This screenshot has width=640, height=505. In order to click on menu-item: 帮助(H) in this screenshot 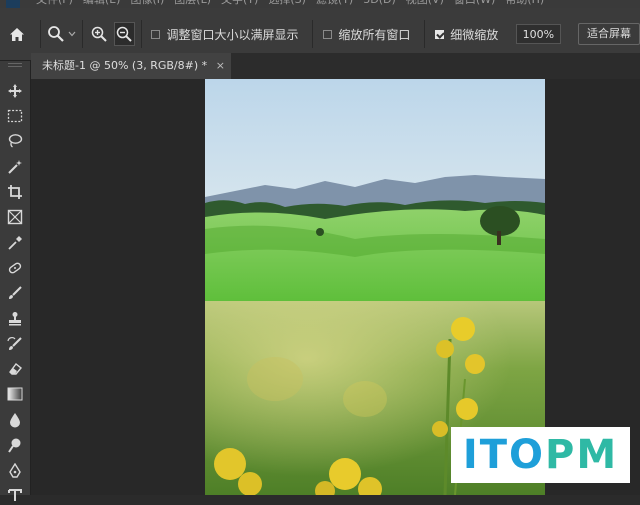, I will do `click(524, 2)`.